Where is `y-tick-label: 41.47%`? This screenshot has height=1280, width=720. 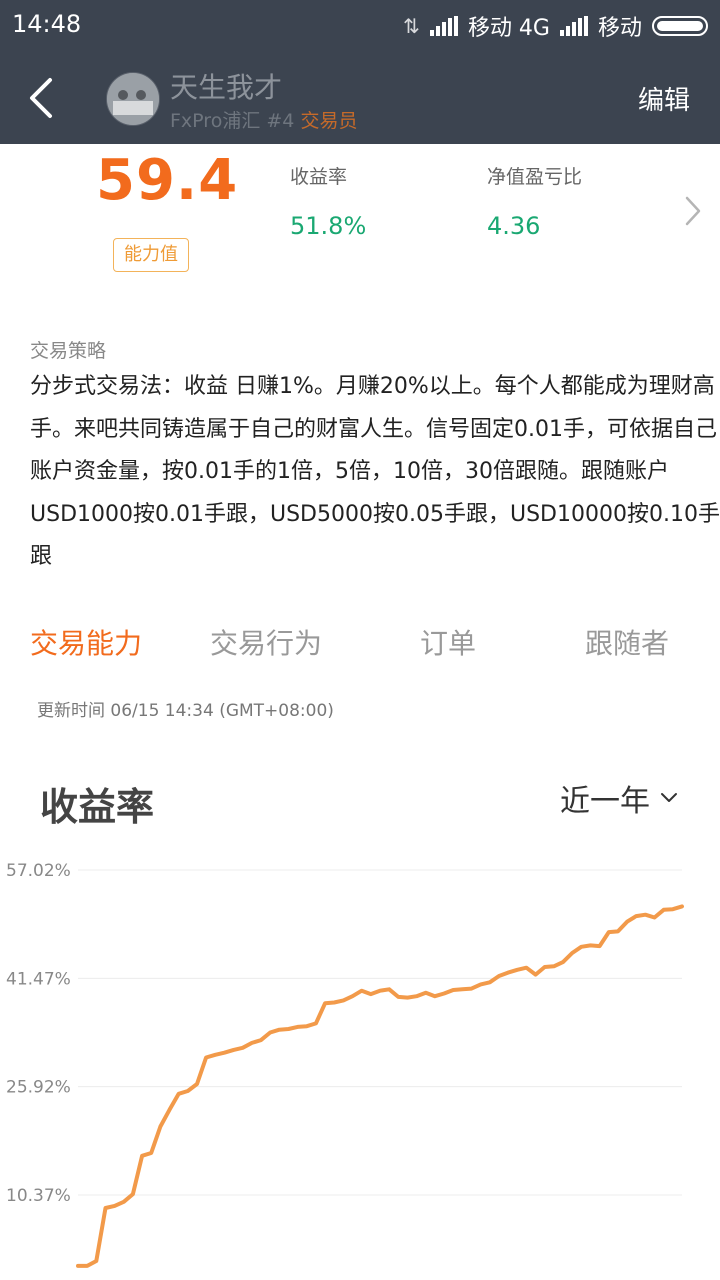 y-tick-label: 41.47% is located at coordinates (38, 979).